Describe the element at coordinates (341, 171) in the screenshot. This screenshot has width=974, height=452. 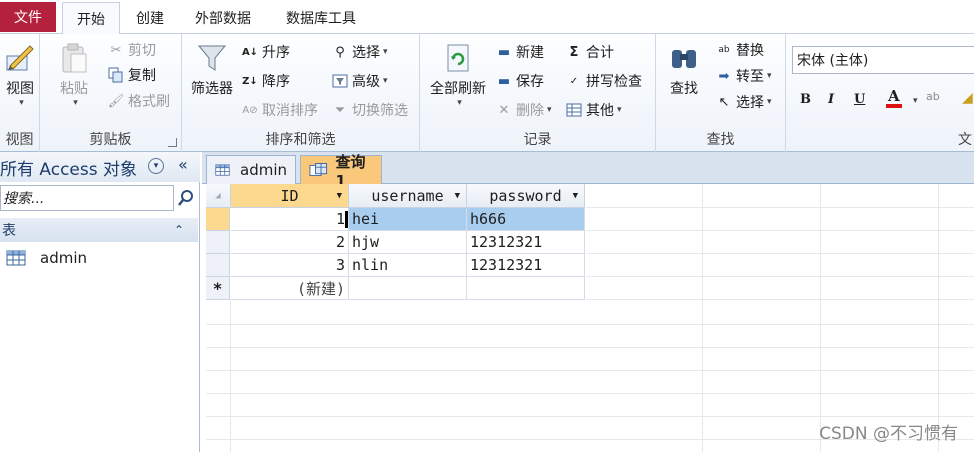
I see `doc-tab-query1: 查询1` at that location.